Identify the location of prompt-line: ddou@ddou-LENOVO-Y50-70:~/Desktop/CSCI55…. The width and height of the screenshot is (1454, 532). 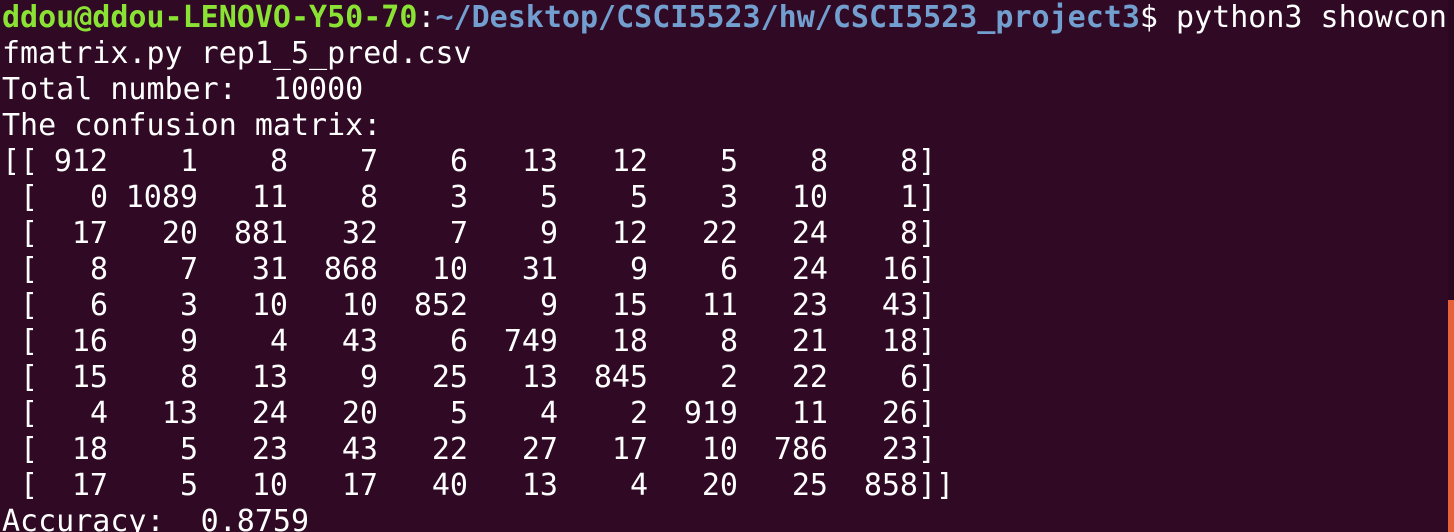
(724, 18).